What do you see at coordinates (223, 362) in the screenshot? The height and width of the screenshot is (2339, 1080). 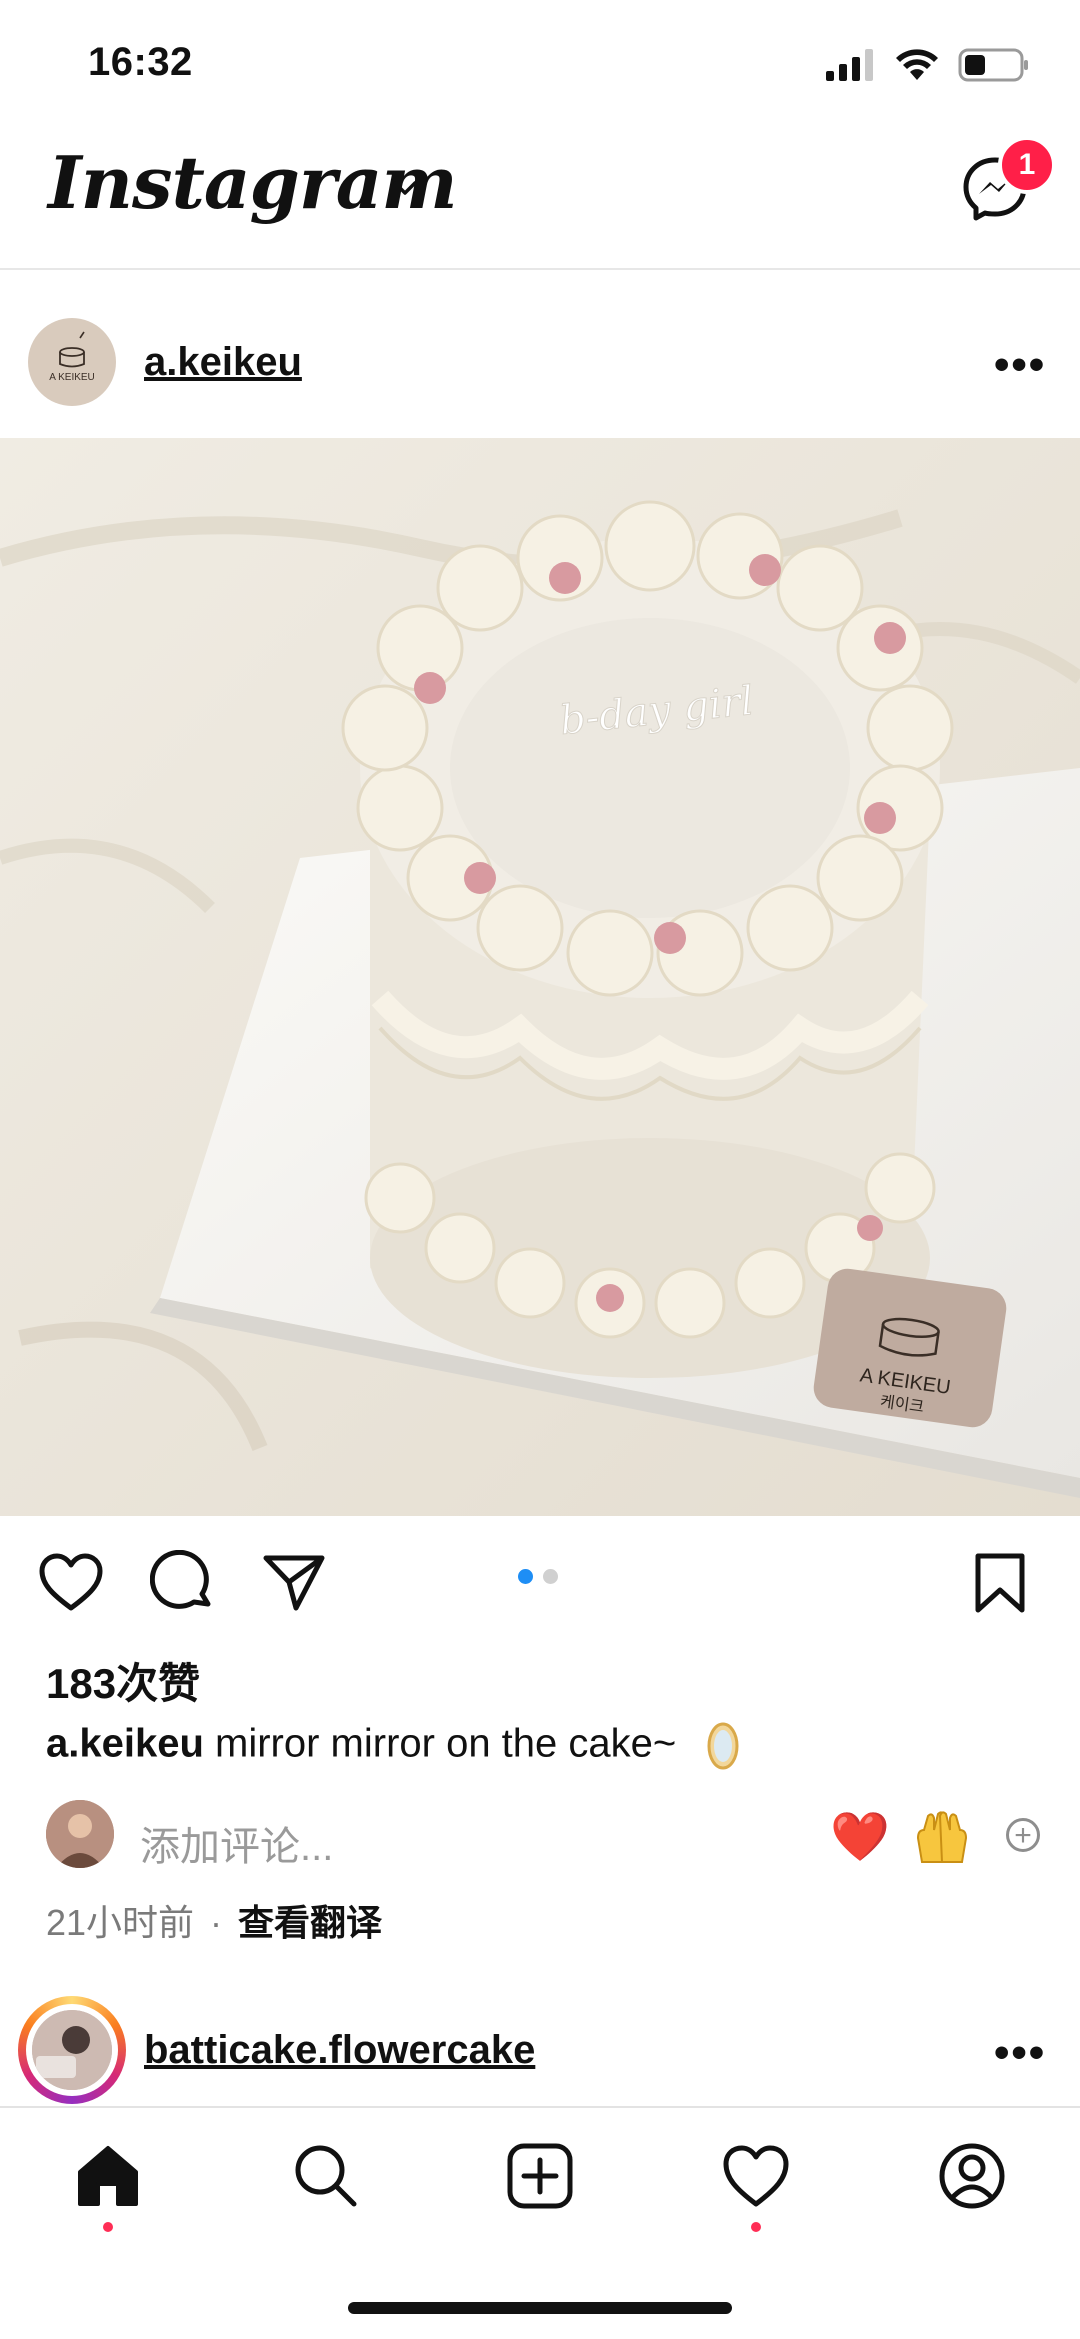 I see `post-username: a.keikeu` at bounding box center [223, 362].